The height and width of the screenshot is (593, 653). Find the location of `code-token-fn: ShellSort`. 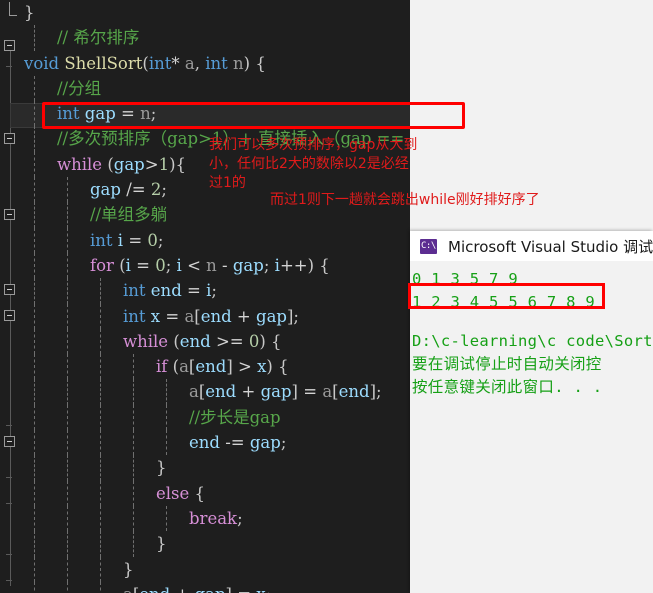

code-token-fn: ShellSort is located at coordinates (103, 63).